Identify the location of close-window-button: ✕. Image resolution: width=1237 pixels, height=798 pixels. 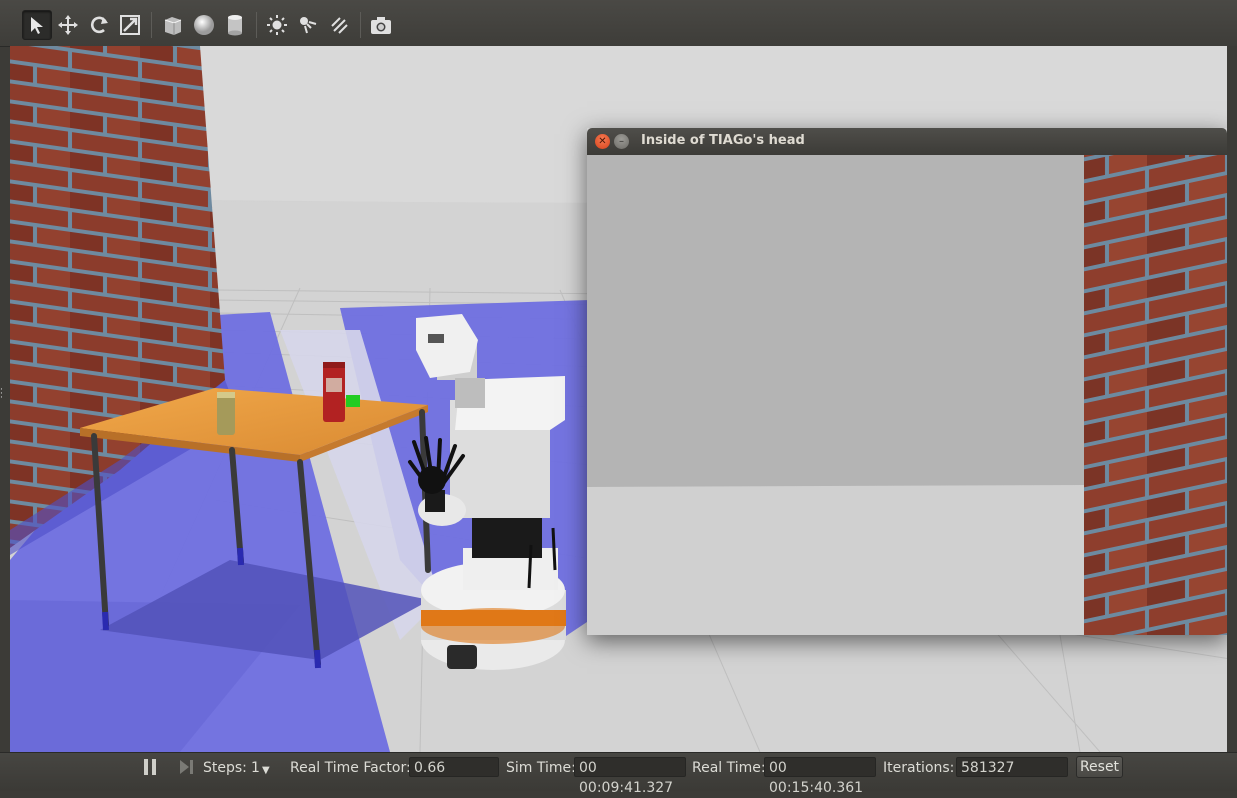
(602, 141).